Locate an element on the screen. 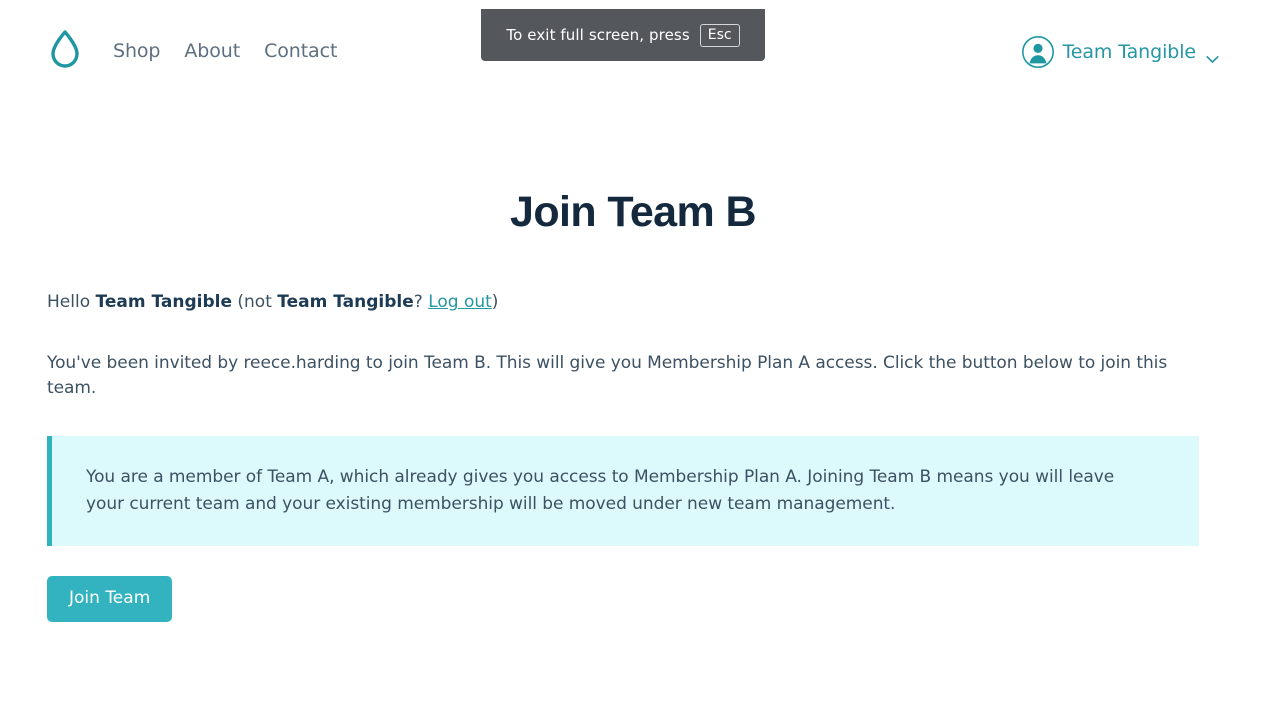  fullscreen-exit-banner: To exit full screen, press Esc is located at coordinates (623, 35).